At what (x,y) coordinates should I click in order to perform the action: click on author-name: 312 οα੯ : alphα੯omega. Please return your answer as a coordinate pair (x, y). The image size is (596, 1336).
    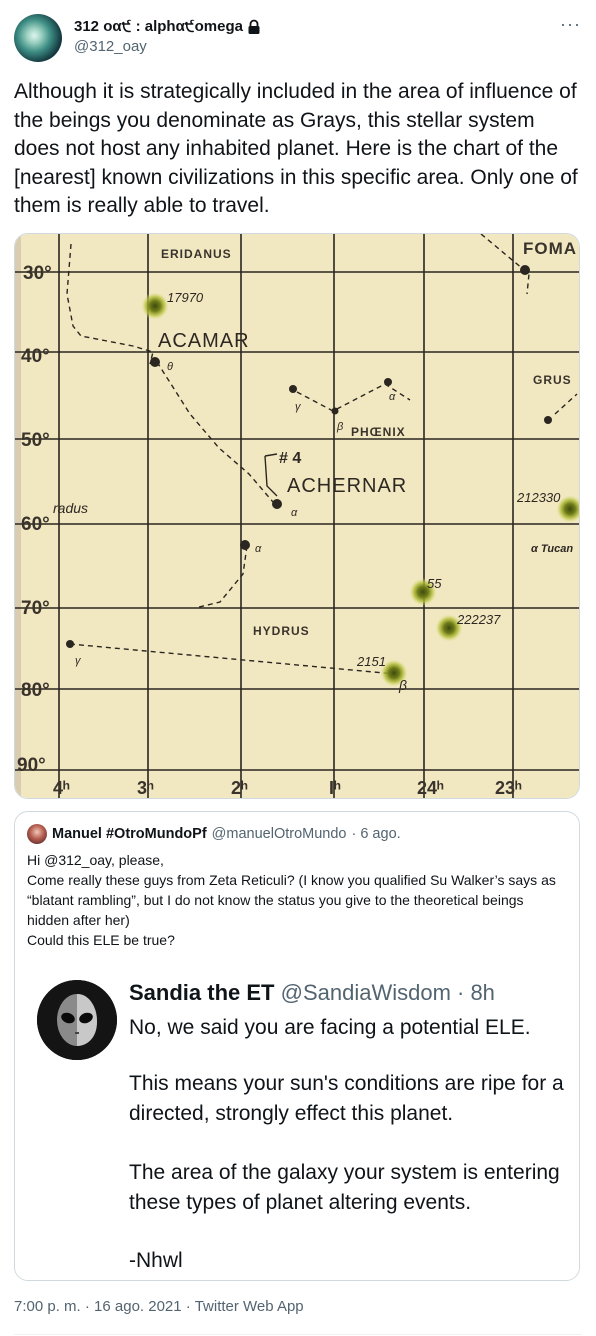
    Looking at the image, I should click on (167, 26).